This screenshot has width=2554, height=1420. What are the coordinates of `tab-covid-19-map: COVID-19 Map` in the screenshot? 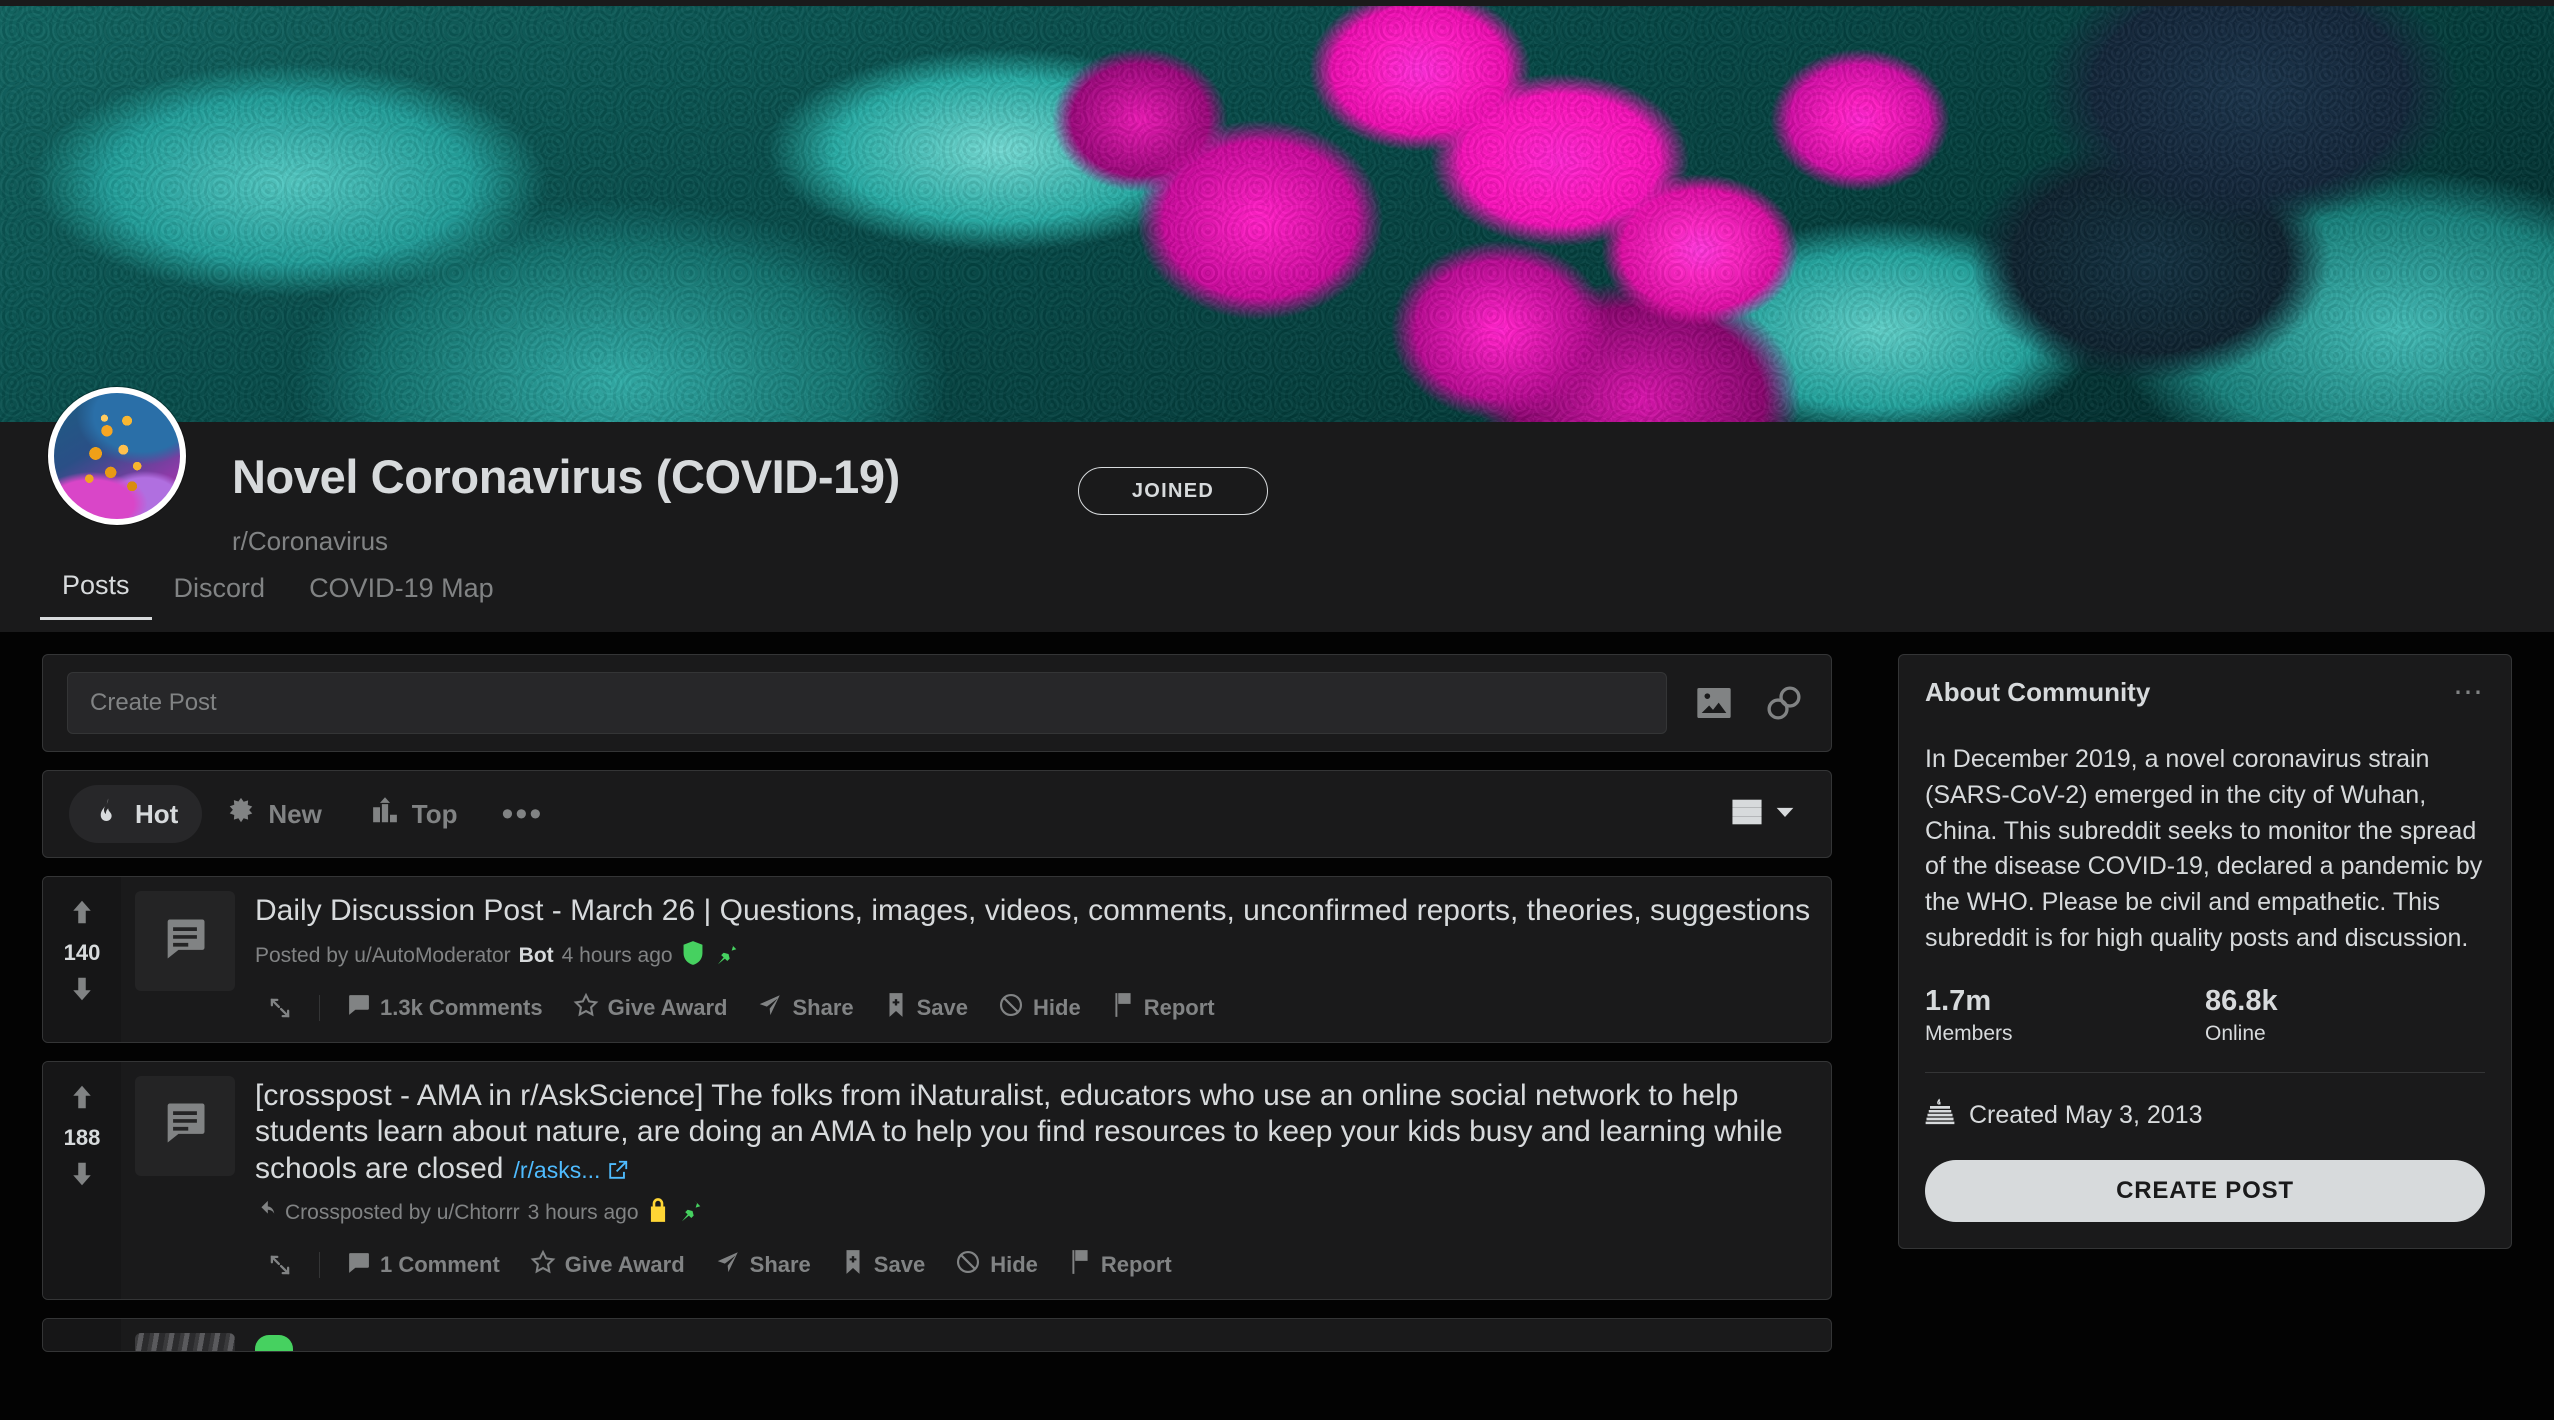 It's located at (401, 596).